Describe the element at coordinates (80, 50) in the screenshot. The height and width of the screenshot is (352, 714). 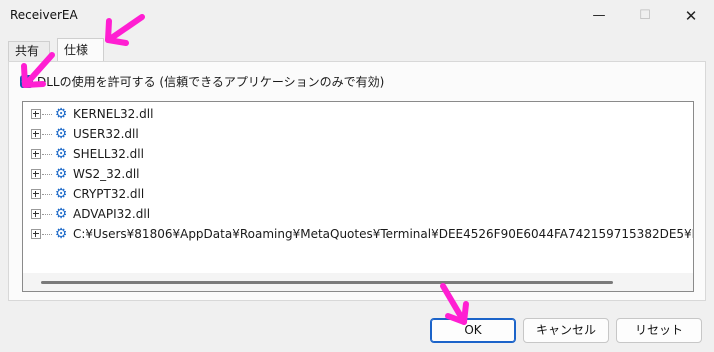
I see `tab-spec: 仕様` at that location.